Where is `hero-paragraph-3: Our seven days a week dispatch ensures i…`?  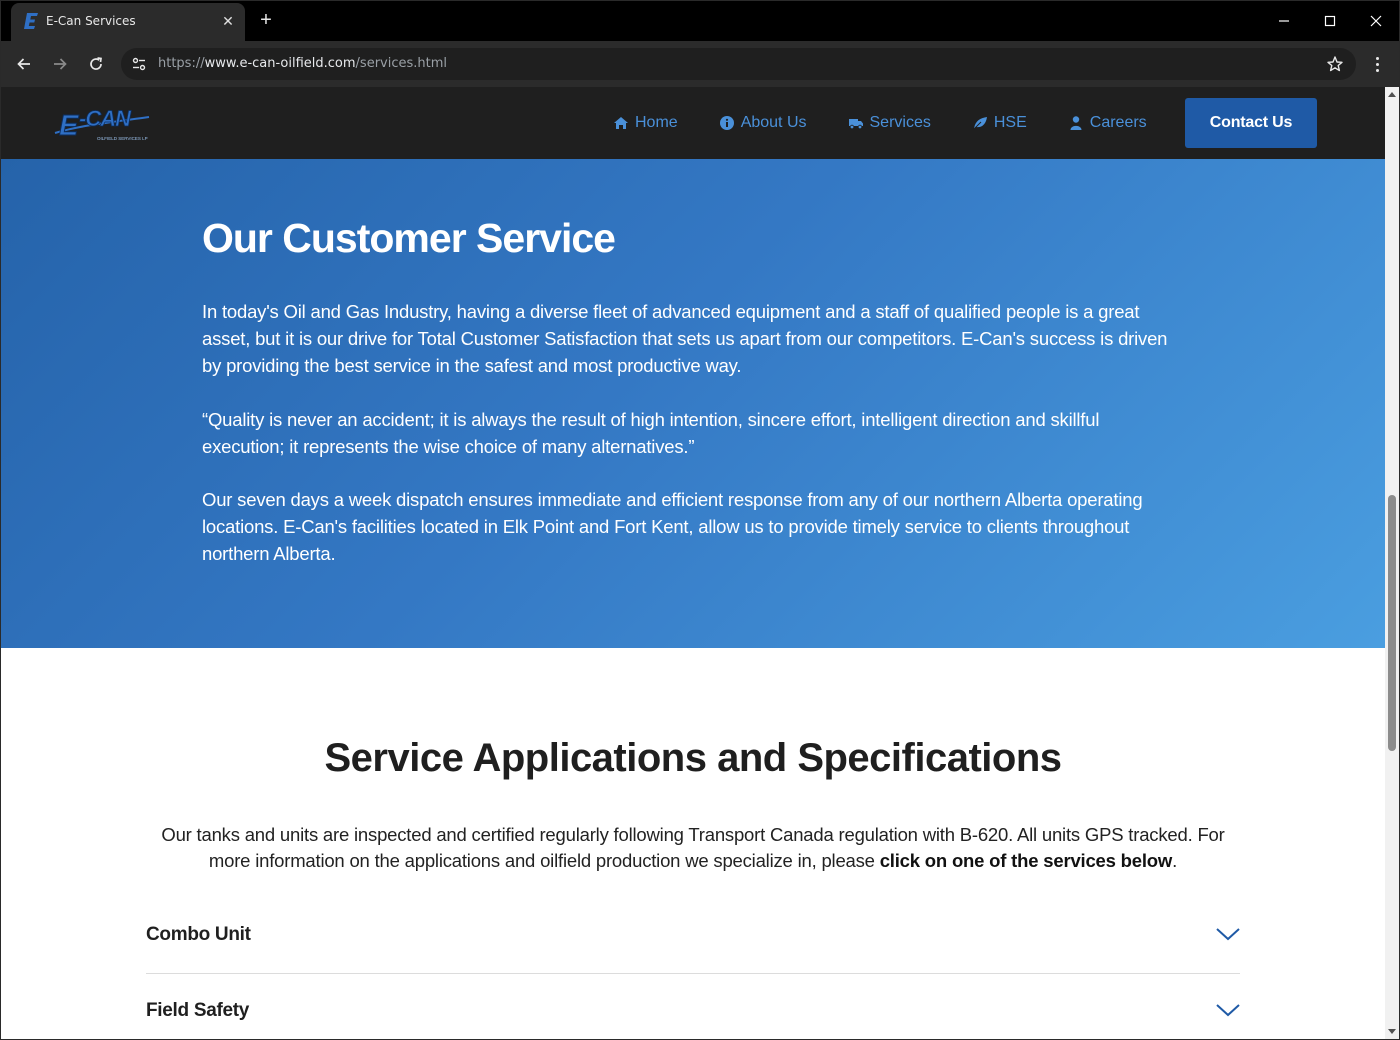 hero-paragraph-3: Our seven days a week dispatch ensures i… is located at coordinates (672, 526).